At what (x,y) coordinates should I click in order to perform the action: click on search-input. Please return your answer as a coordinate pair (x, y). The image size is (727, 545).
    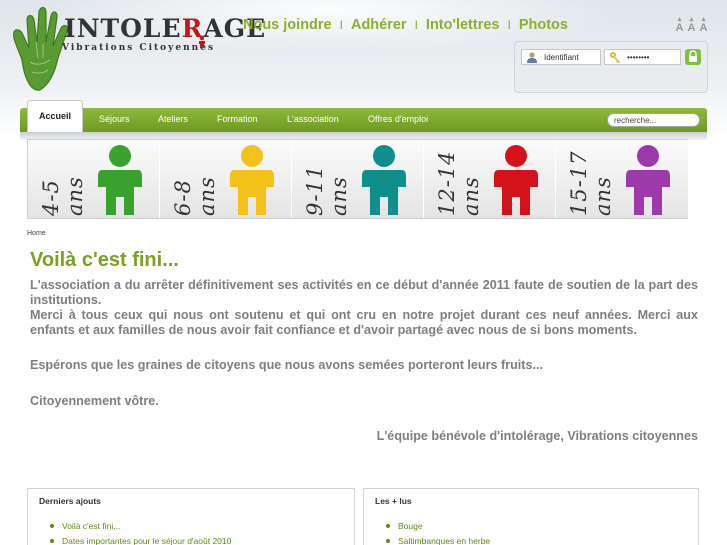
    Looking at the image, I should click on (653, 120).